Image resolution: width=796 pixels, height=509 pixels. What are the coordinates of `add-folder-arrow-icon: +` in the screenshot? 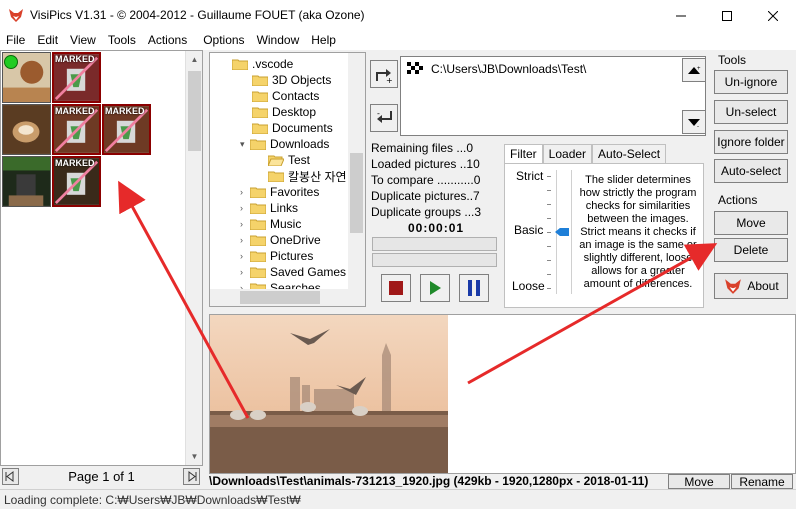 It's located at (384, 76).